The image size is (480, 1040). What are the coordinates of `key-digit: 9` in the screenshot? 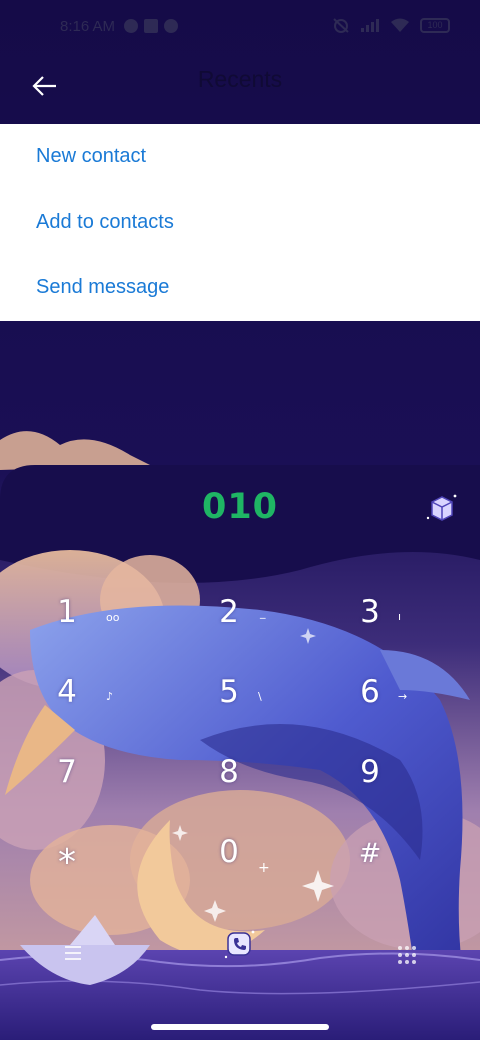 It's located at (370, 772).